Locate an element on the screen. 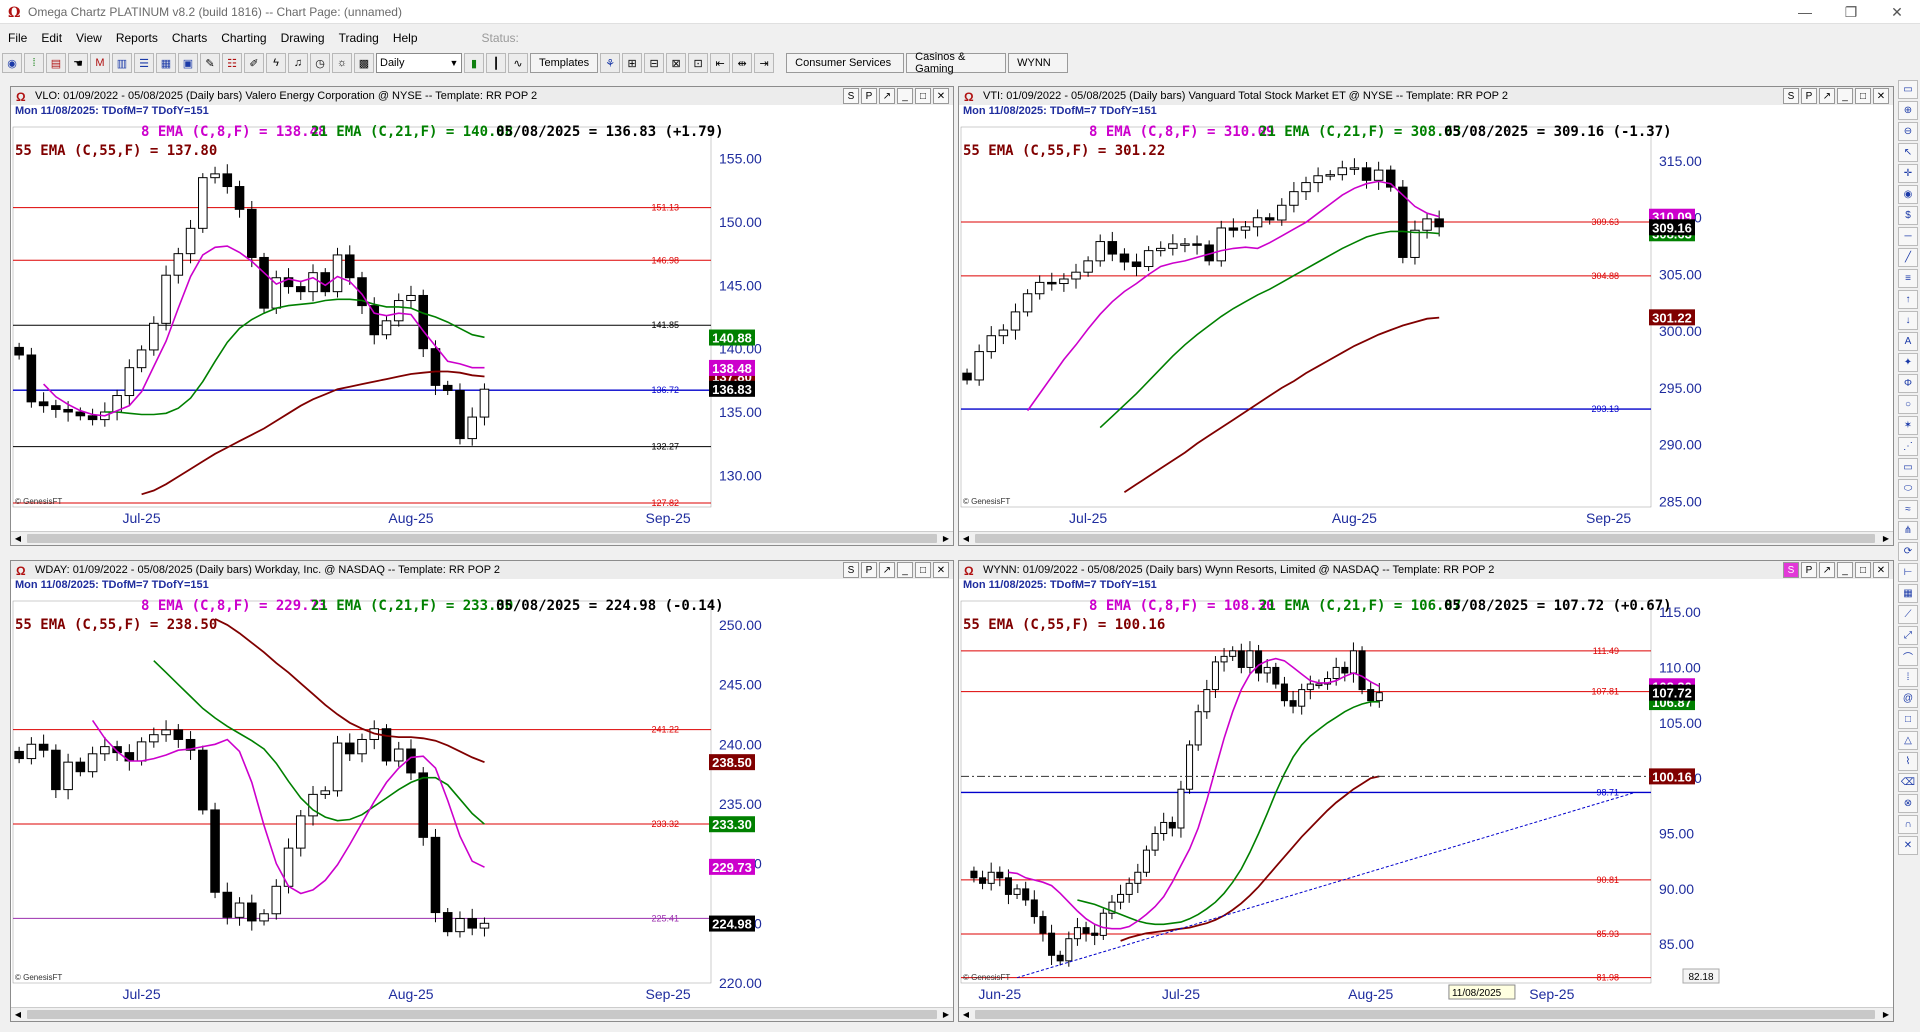 This screenshot has width=1920, height=1032. triangle-icon: △ is located at coordinates (1908, 740).